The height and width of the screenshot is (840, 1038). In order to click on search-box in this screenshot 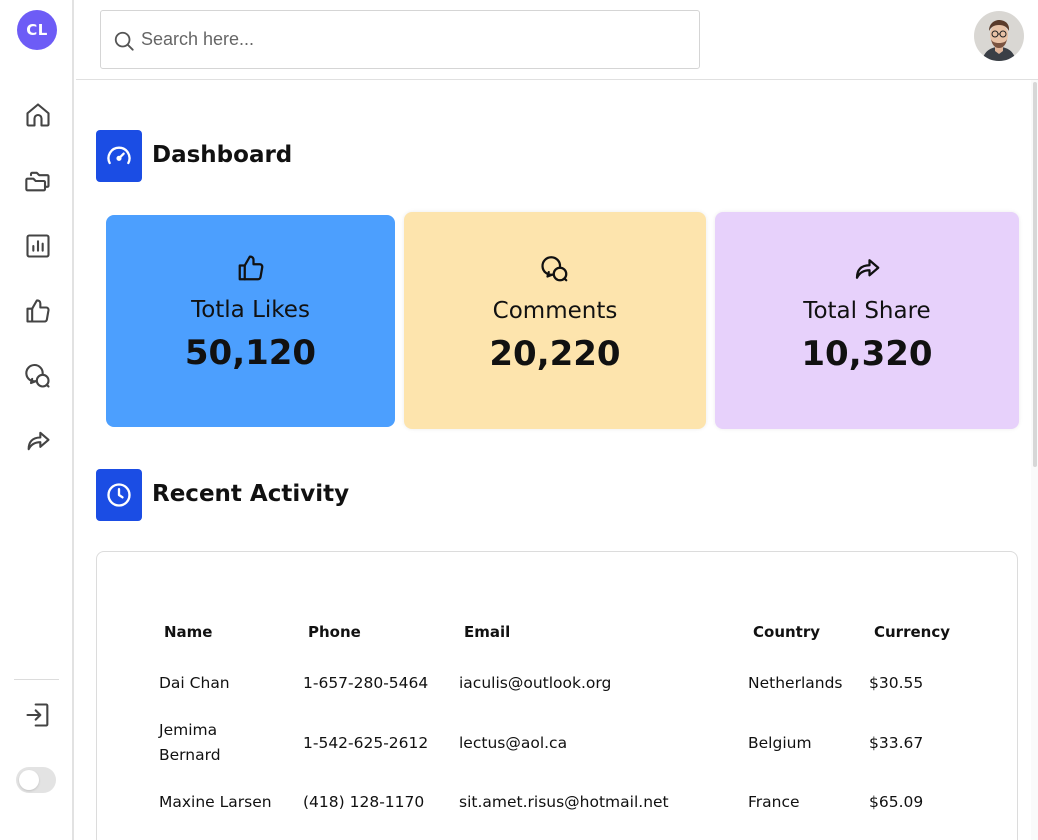, I will do `click(400, 39)`.